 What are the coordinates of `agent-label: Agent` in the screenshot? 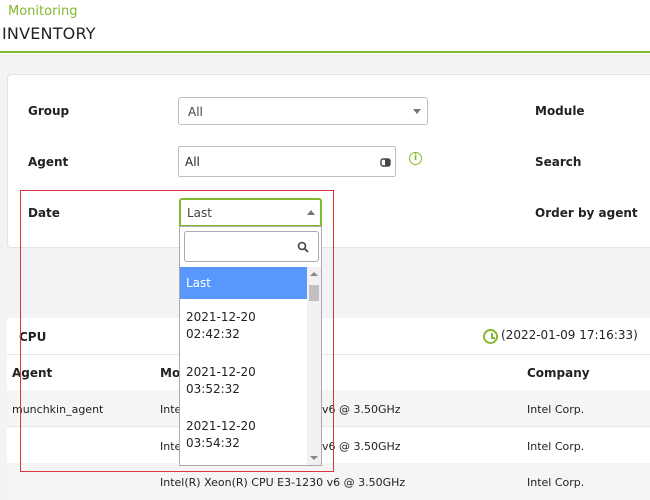 It's located at (48, 162).